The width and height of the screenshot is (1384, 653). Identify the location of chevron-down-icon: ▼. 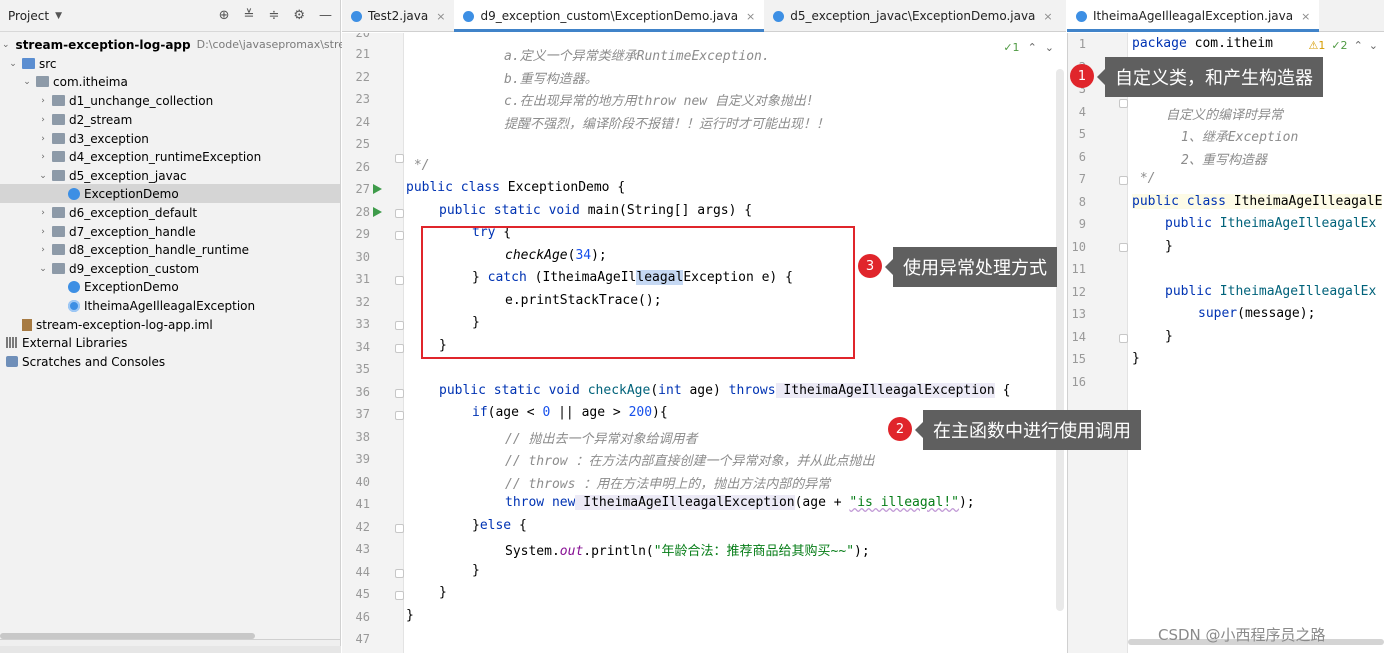
(58, 16).